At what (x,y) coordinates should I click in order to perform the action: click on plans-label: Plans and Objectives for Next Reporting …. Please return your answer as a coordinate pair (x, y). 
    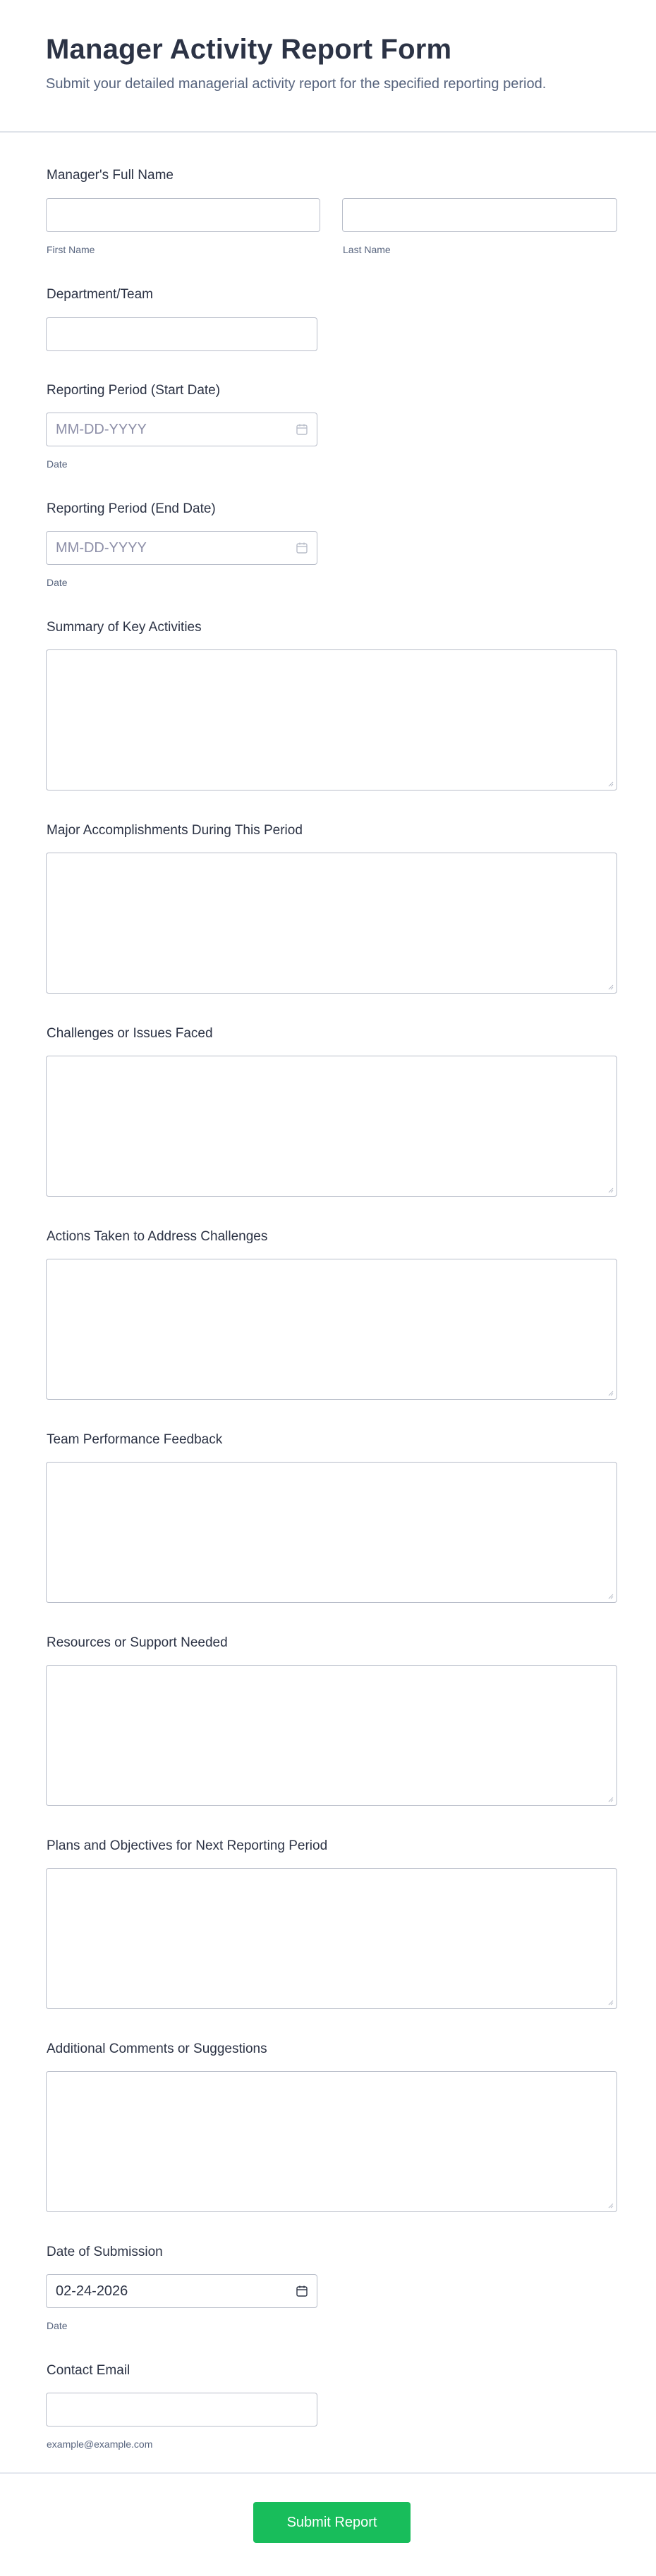
    Looking at the image, I should click on (187, 1846).